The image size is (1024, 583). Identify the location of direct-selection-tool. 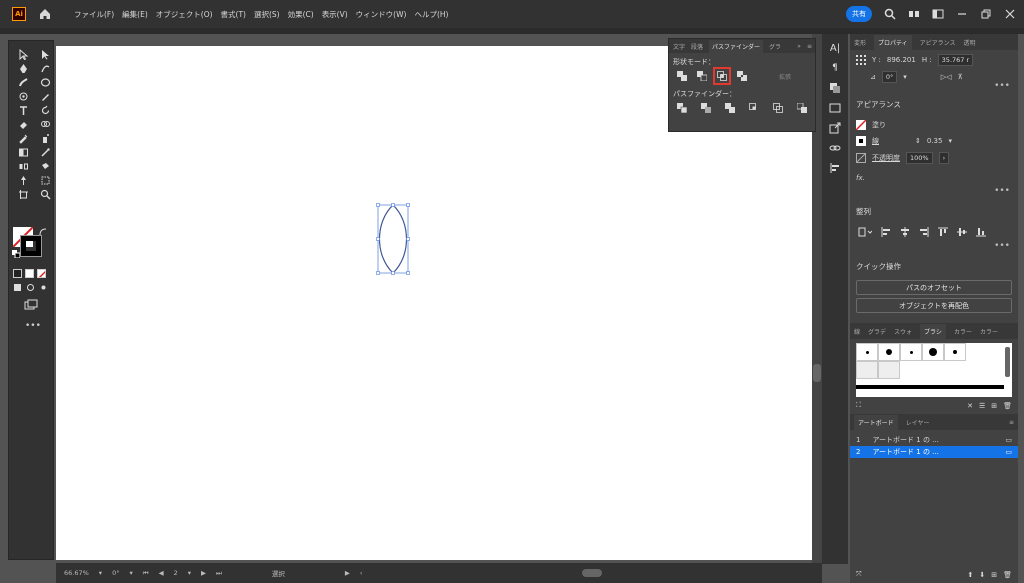
(45, 54).